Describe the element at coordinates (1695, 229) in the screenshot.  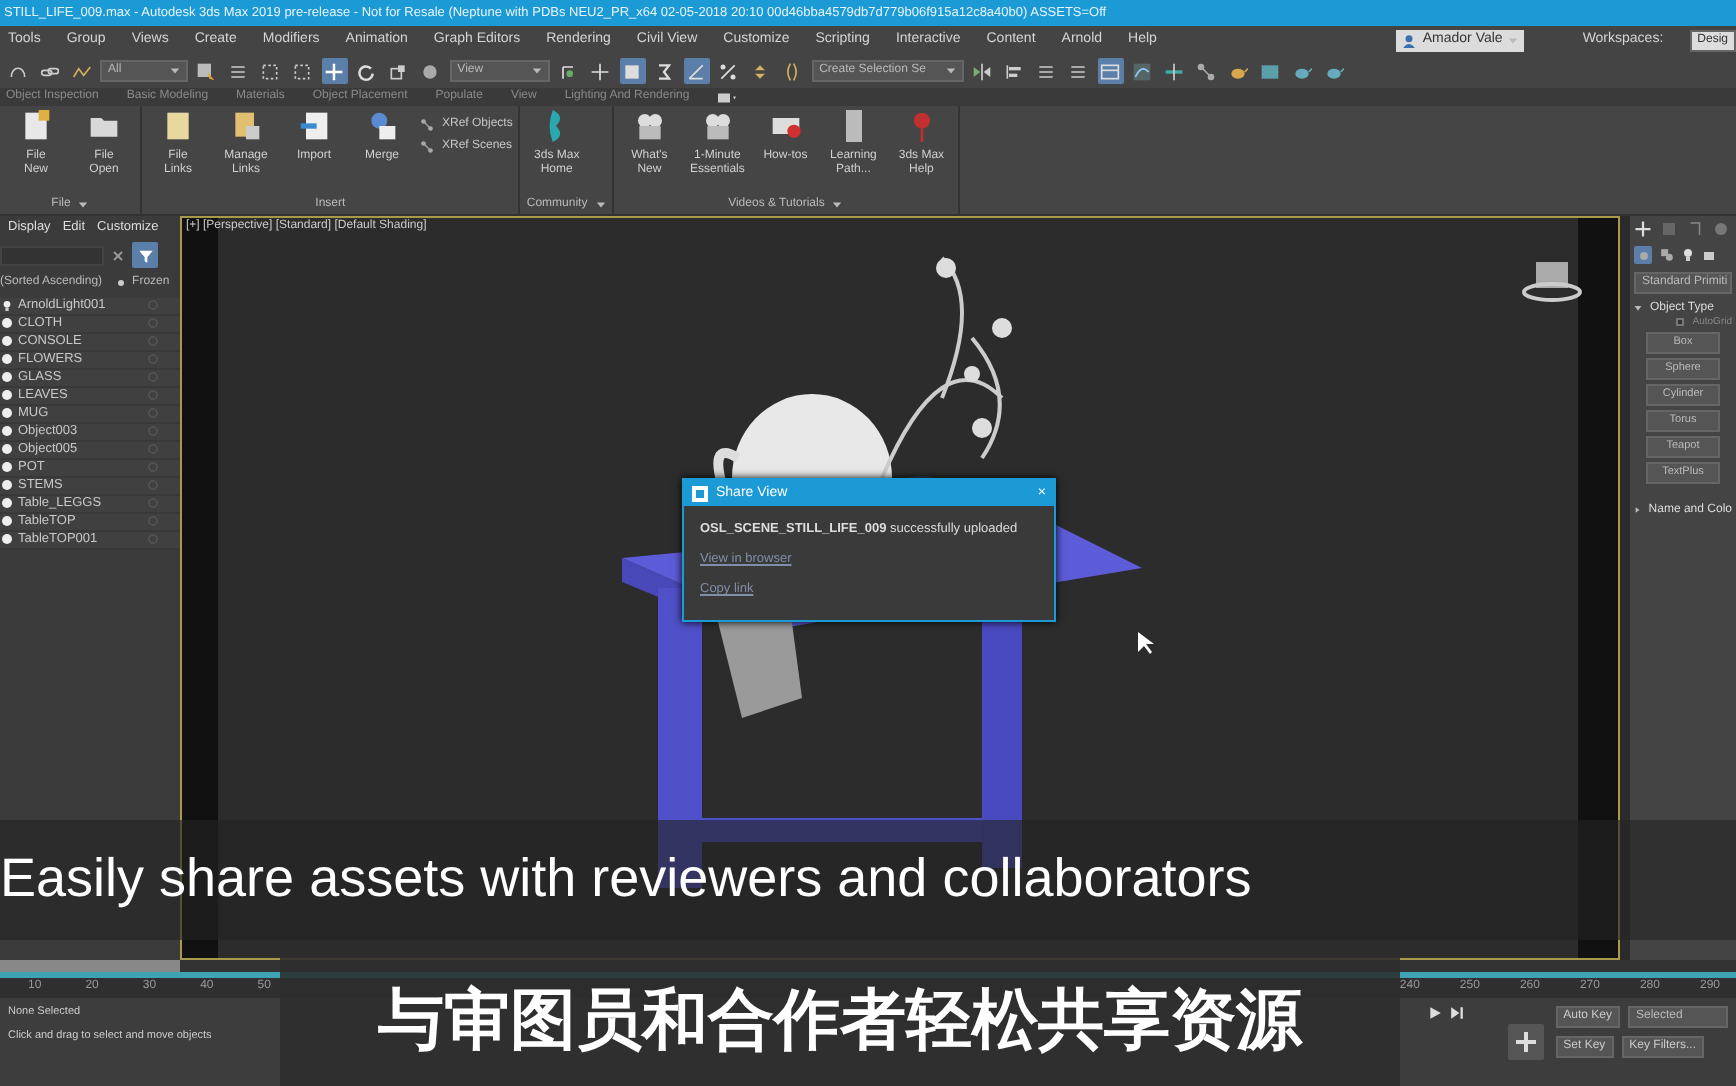
I see `hierarchy-icon` at that location.